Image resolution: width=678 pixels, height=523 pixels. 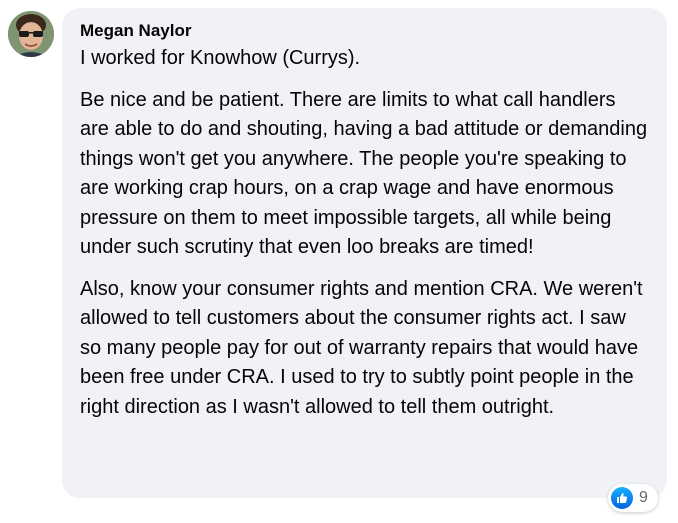 I want to click on like-icon, so click(x=622, y=498).